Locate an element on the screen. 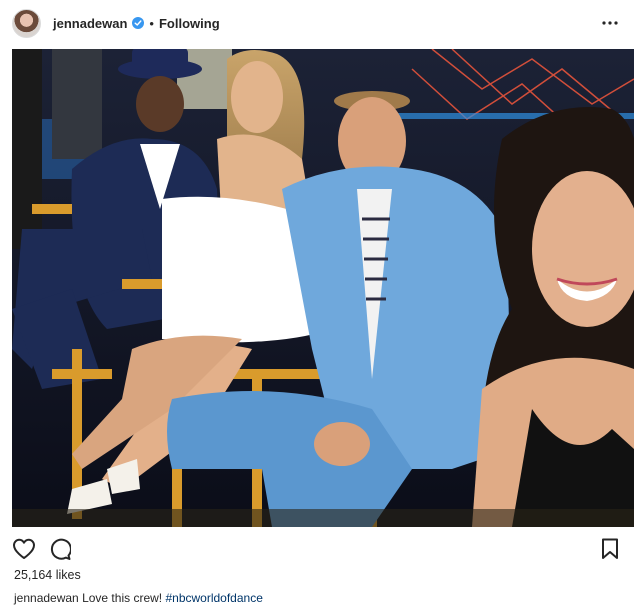 The image size is (634, 609). bookmark-icon is located at coordinates (610, 549).